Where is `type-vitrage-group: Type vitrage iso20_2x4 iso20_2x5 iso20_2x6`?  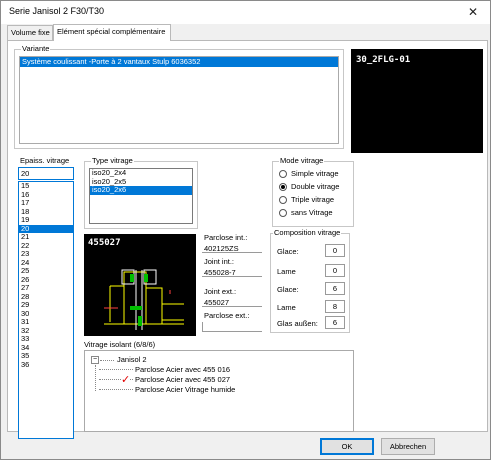
type-vitrage-group: Type vitrage iso20_2x4 iso20_2x5 iso20_2x6 is located at coordinates (141, 192).